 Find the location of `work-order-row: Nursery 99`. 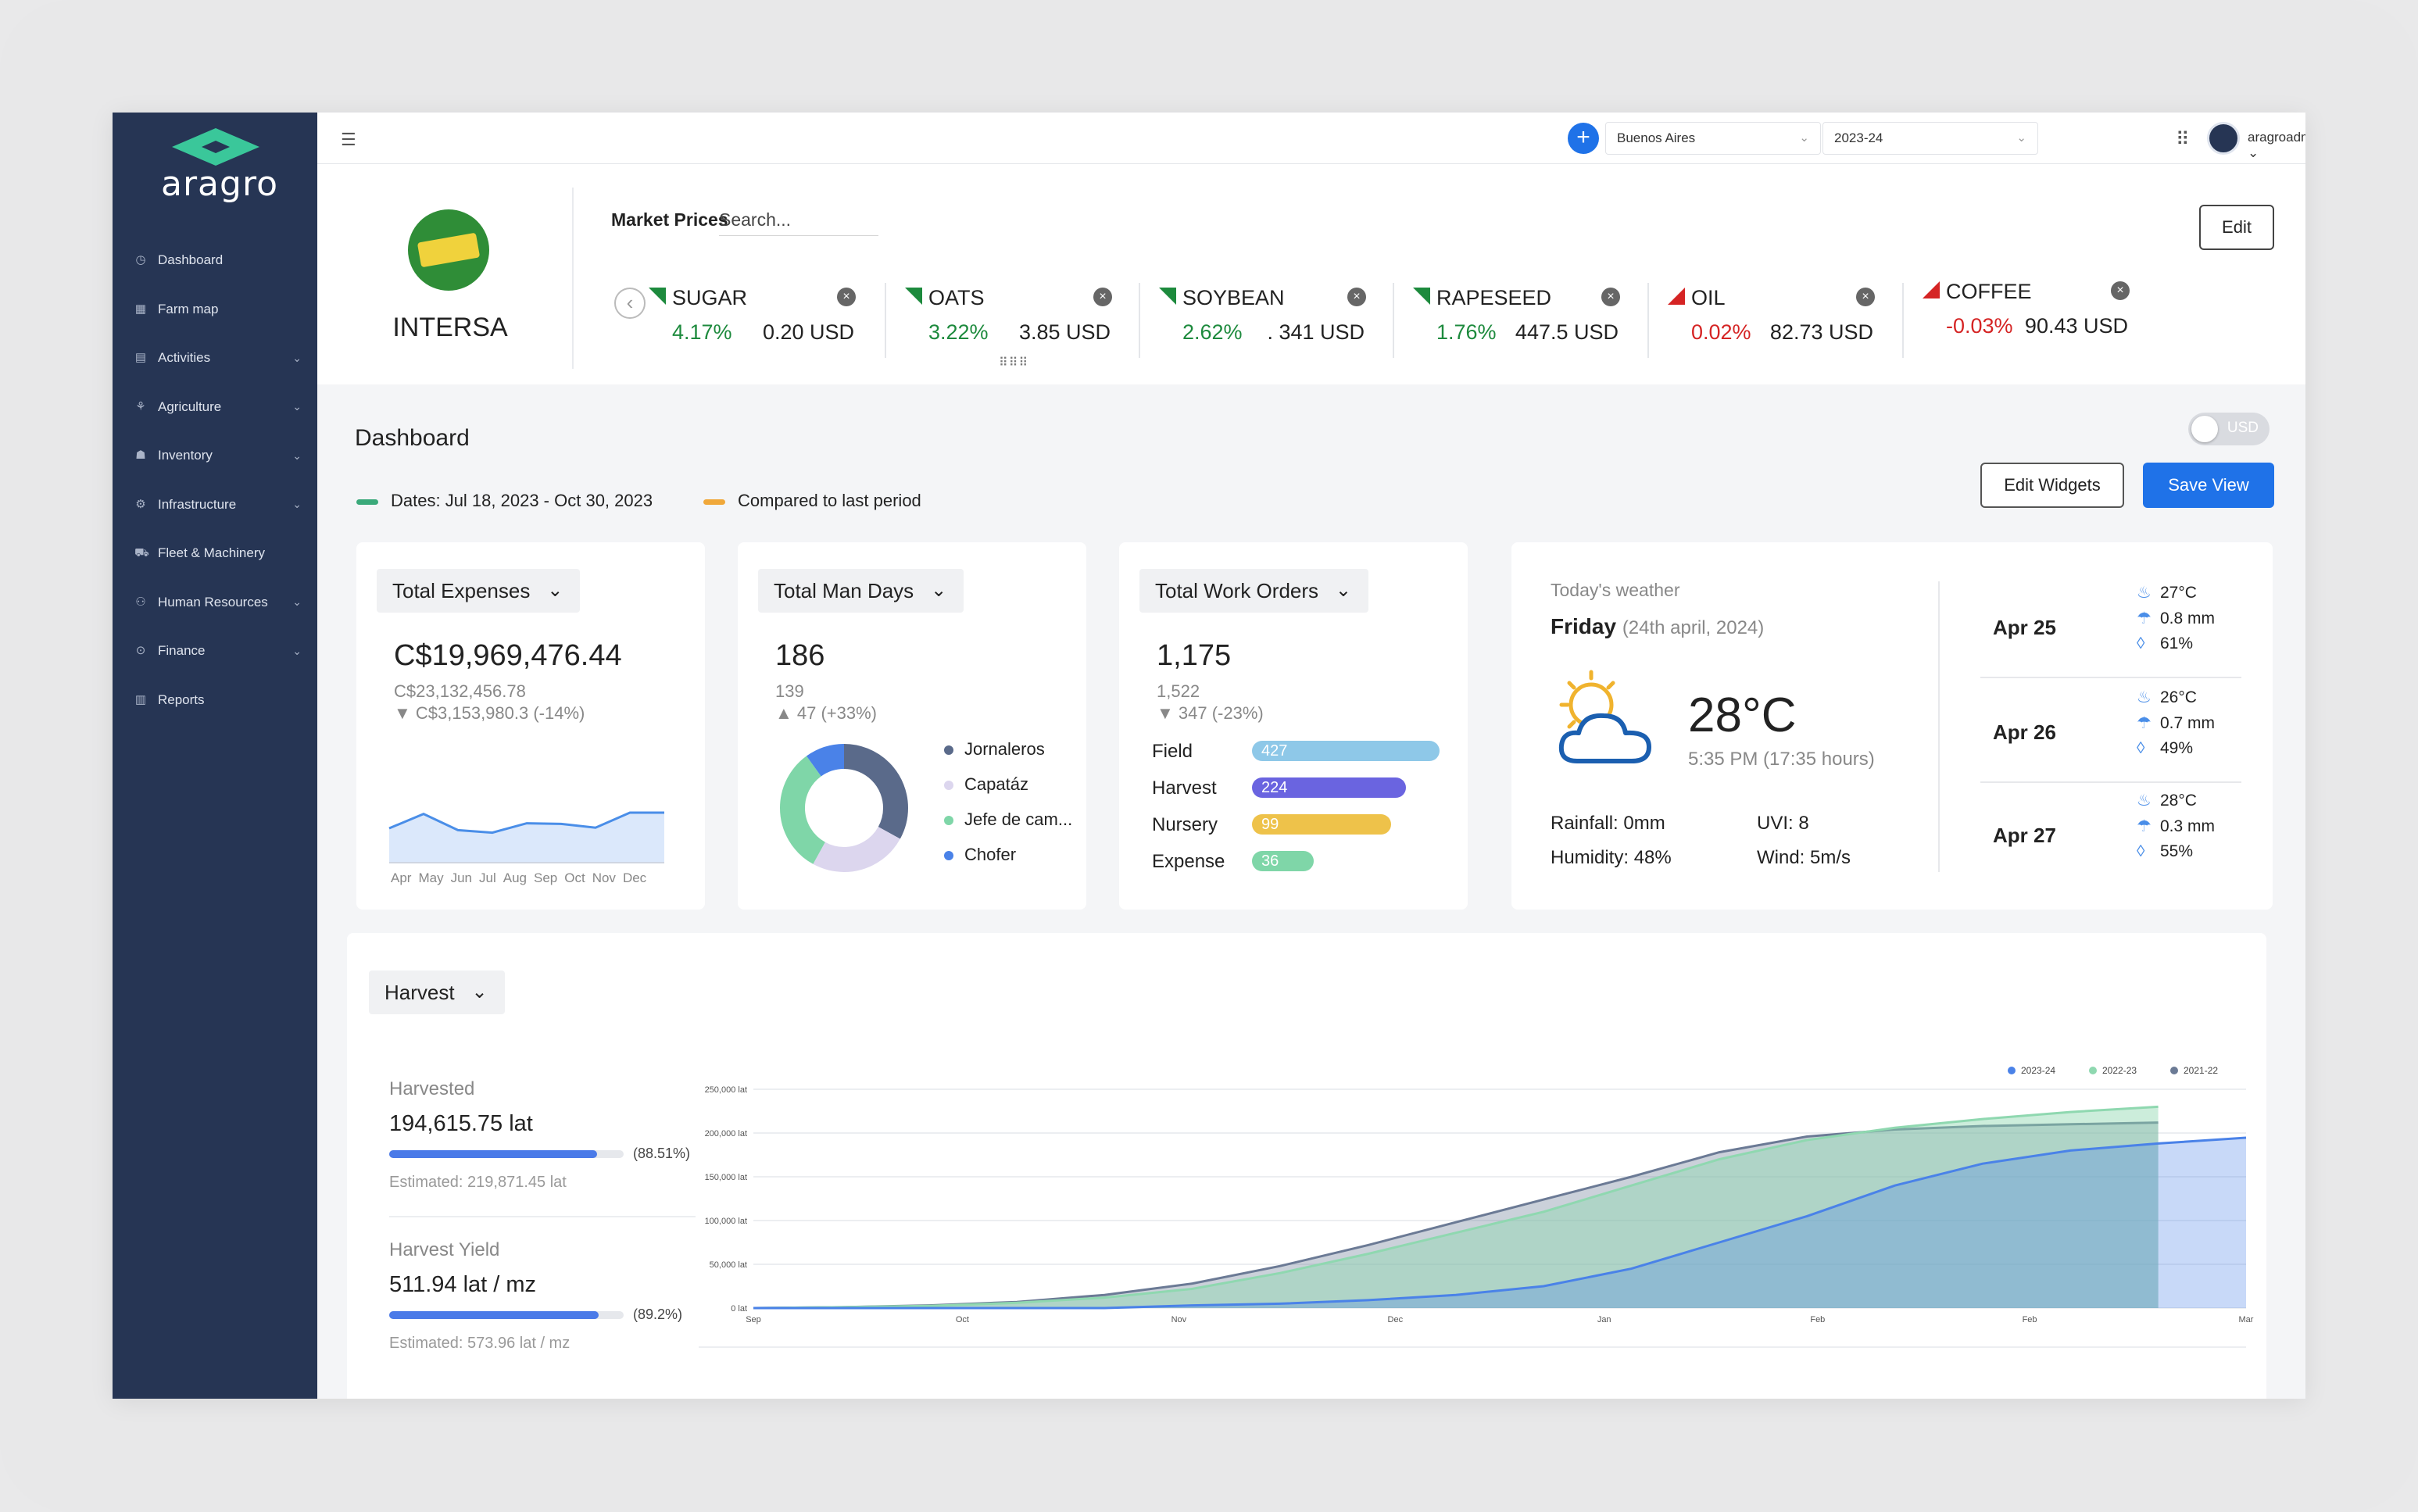

work-order-row: Nursery 99 is located at coordinates (1308, 826).